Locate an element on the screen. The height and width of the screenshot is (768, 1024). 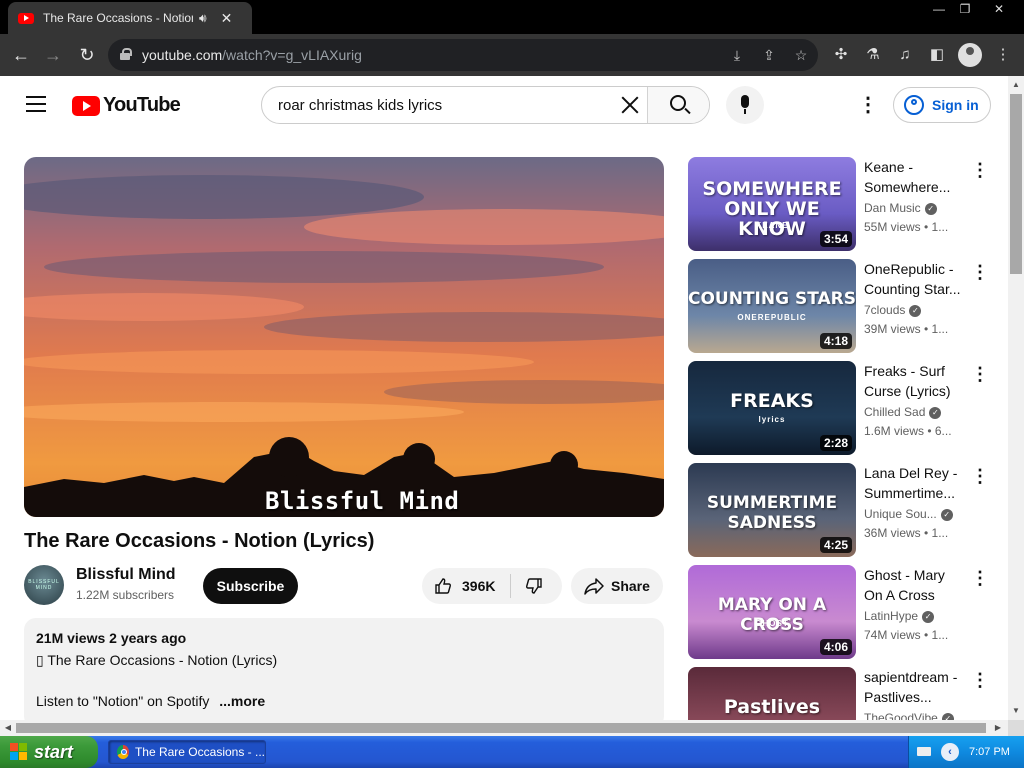
thumbnail-text: MARY ON A CROSS is located at coordinates (772, 615).